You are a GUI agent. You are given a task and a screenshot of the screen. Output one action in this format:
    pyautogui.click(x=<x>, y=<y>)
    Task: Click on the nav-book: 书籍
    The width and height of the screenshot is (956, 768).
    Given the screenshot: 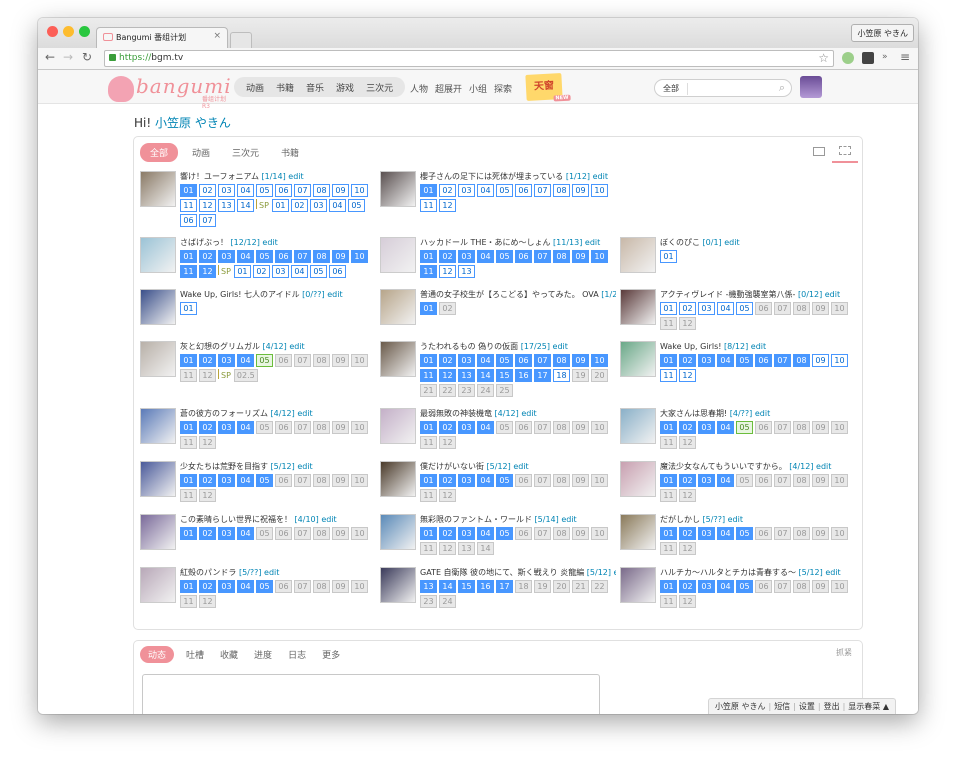 What is the action you would take?
    pyautogui.click(x=285, y=87)
    